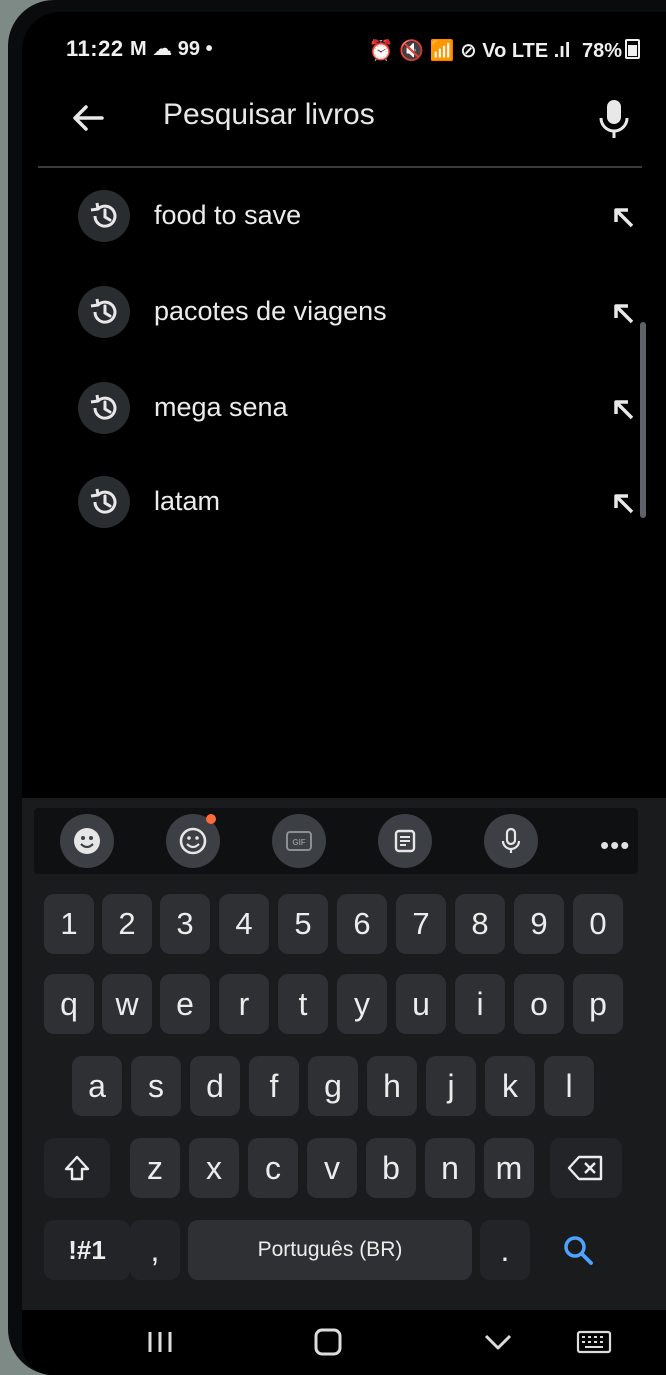 The width and height of the screenshot is (666, 1375). I want to click on battery-percentage: 78%, so click(601, 51).